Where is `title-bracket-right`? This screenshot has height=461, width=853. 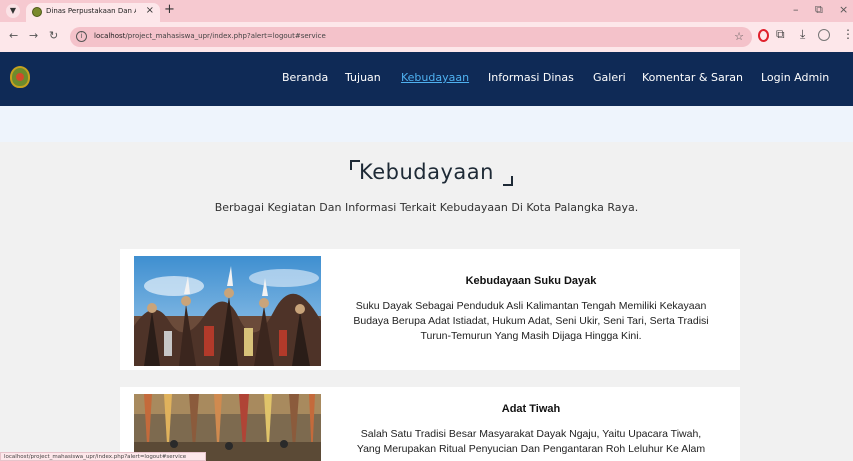 title-bracket-right is located at coordinates (508, 181).